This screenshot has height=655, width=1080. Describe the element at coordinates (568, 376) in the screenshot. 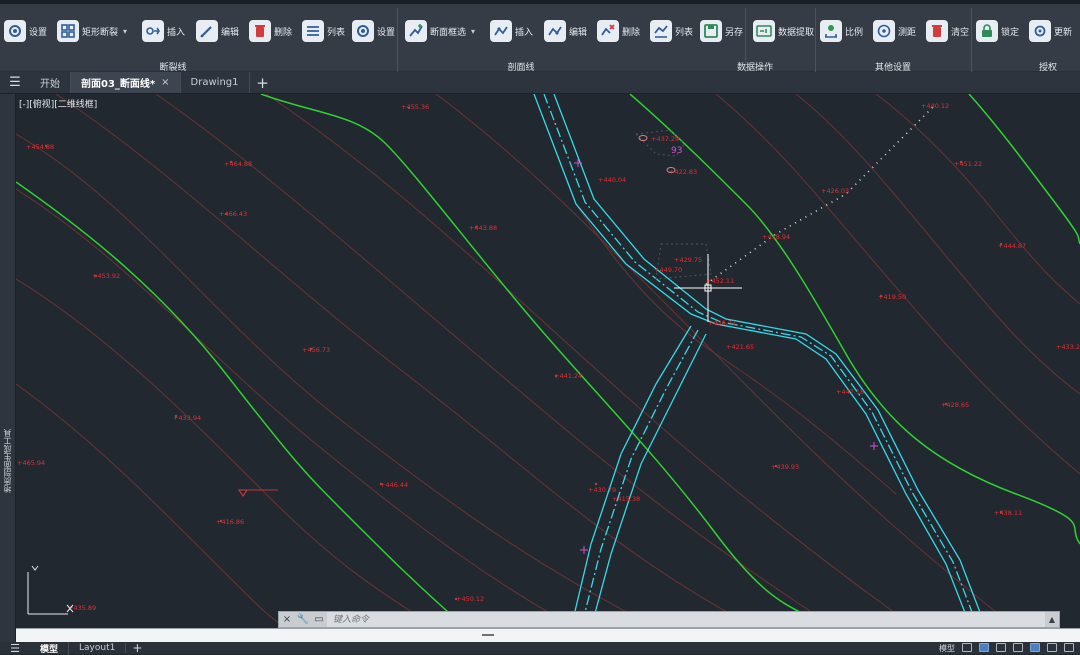

I see `elevation-label: +441.24` at that location.